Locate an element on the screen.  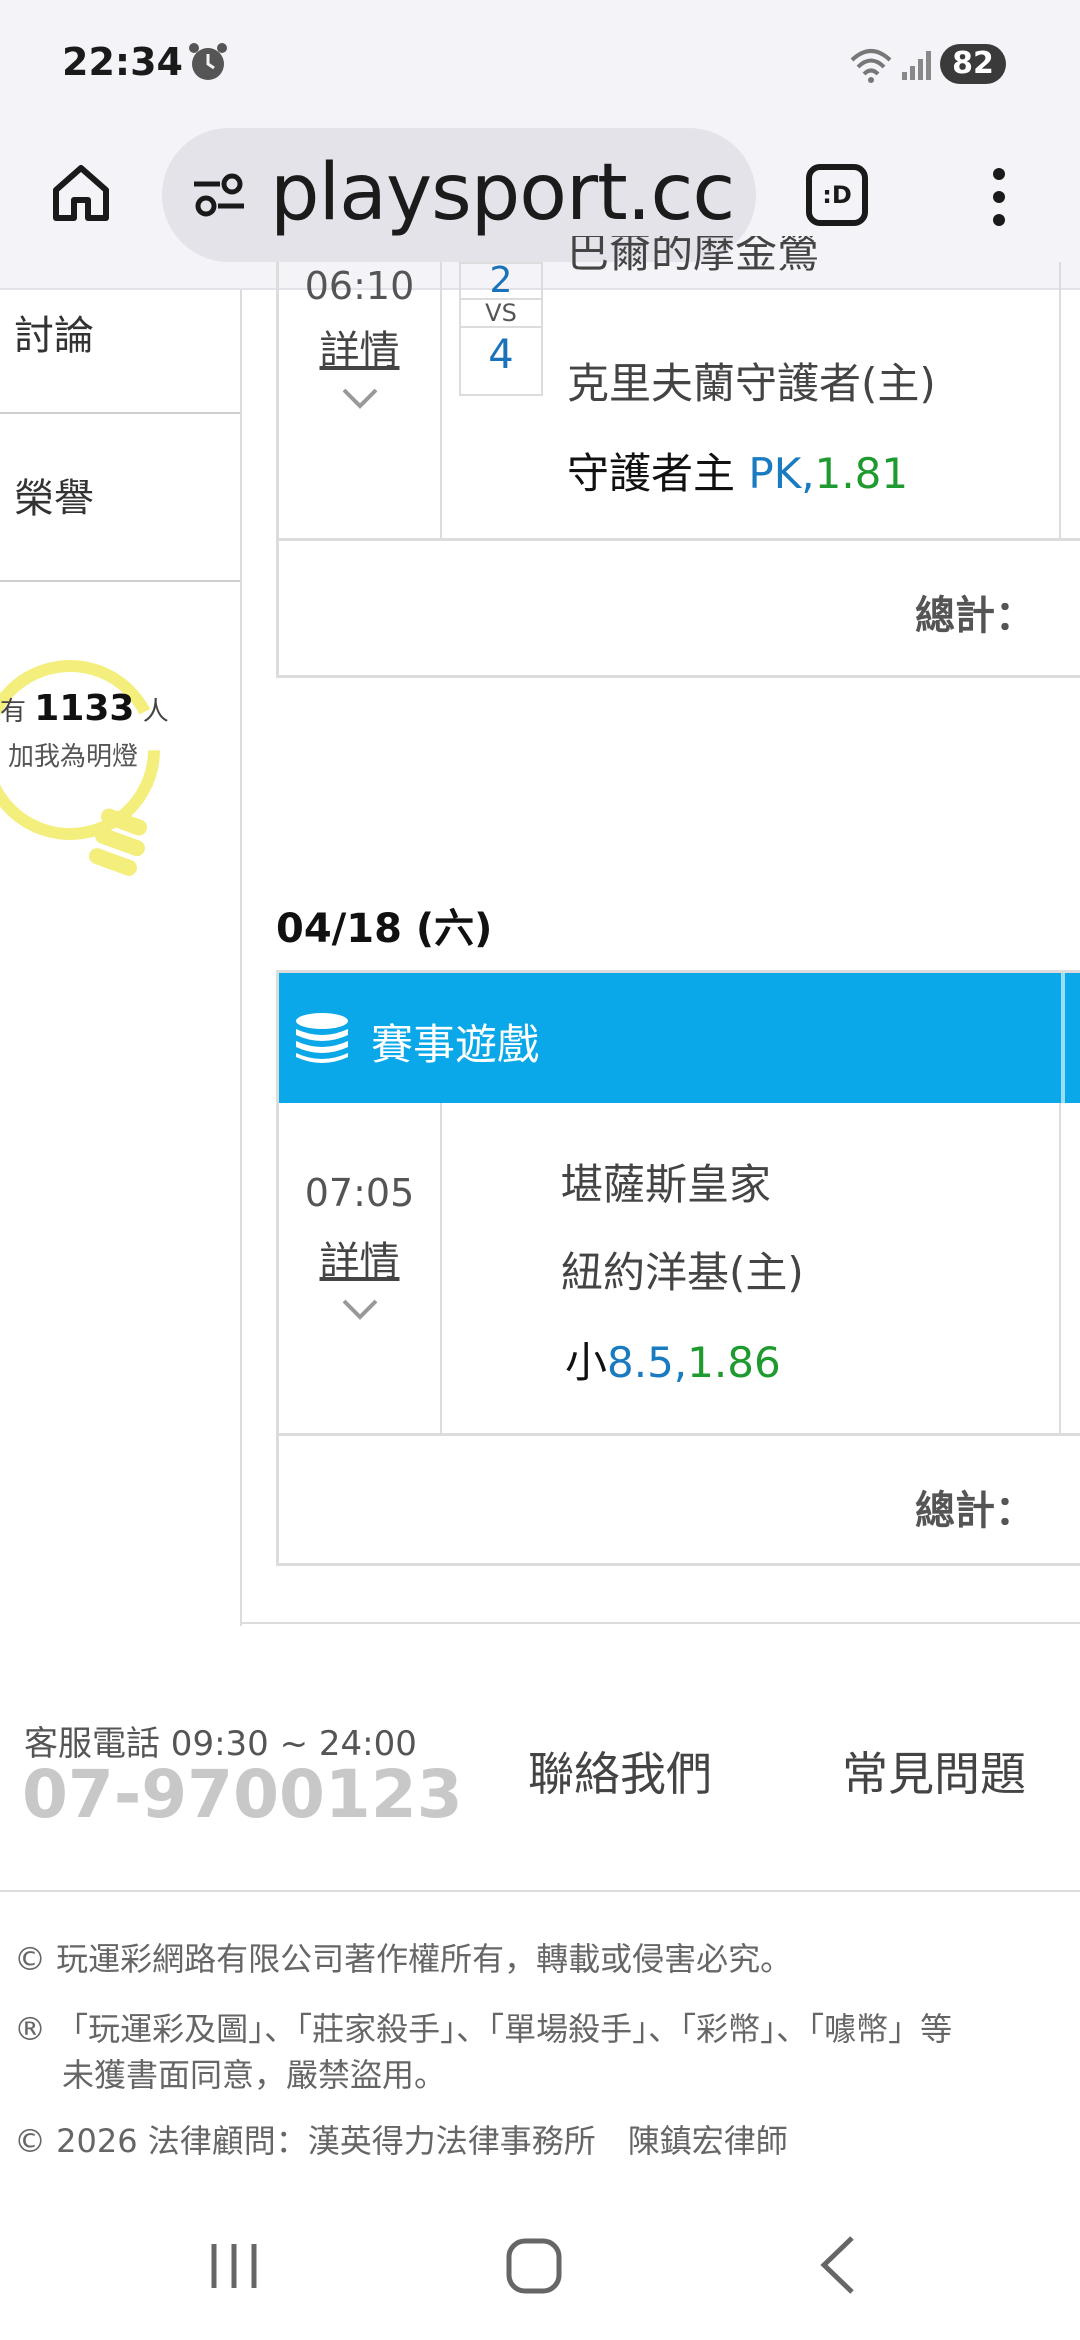
score-home: 4 is located at coordinates (501, 355).